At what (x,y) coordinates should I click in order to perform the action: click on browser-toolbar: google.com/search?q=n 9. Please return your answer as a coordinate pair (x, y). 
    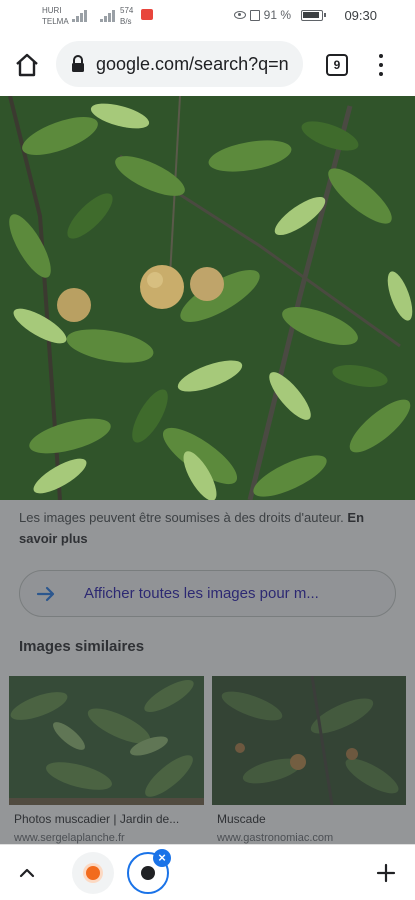
    Looking at the image, I should click on (207, 65).